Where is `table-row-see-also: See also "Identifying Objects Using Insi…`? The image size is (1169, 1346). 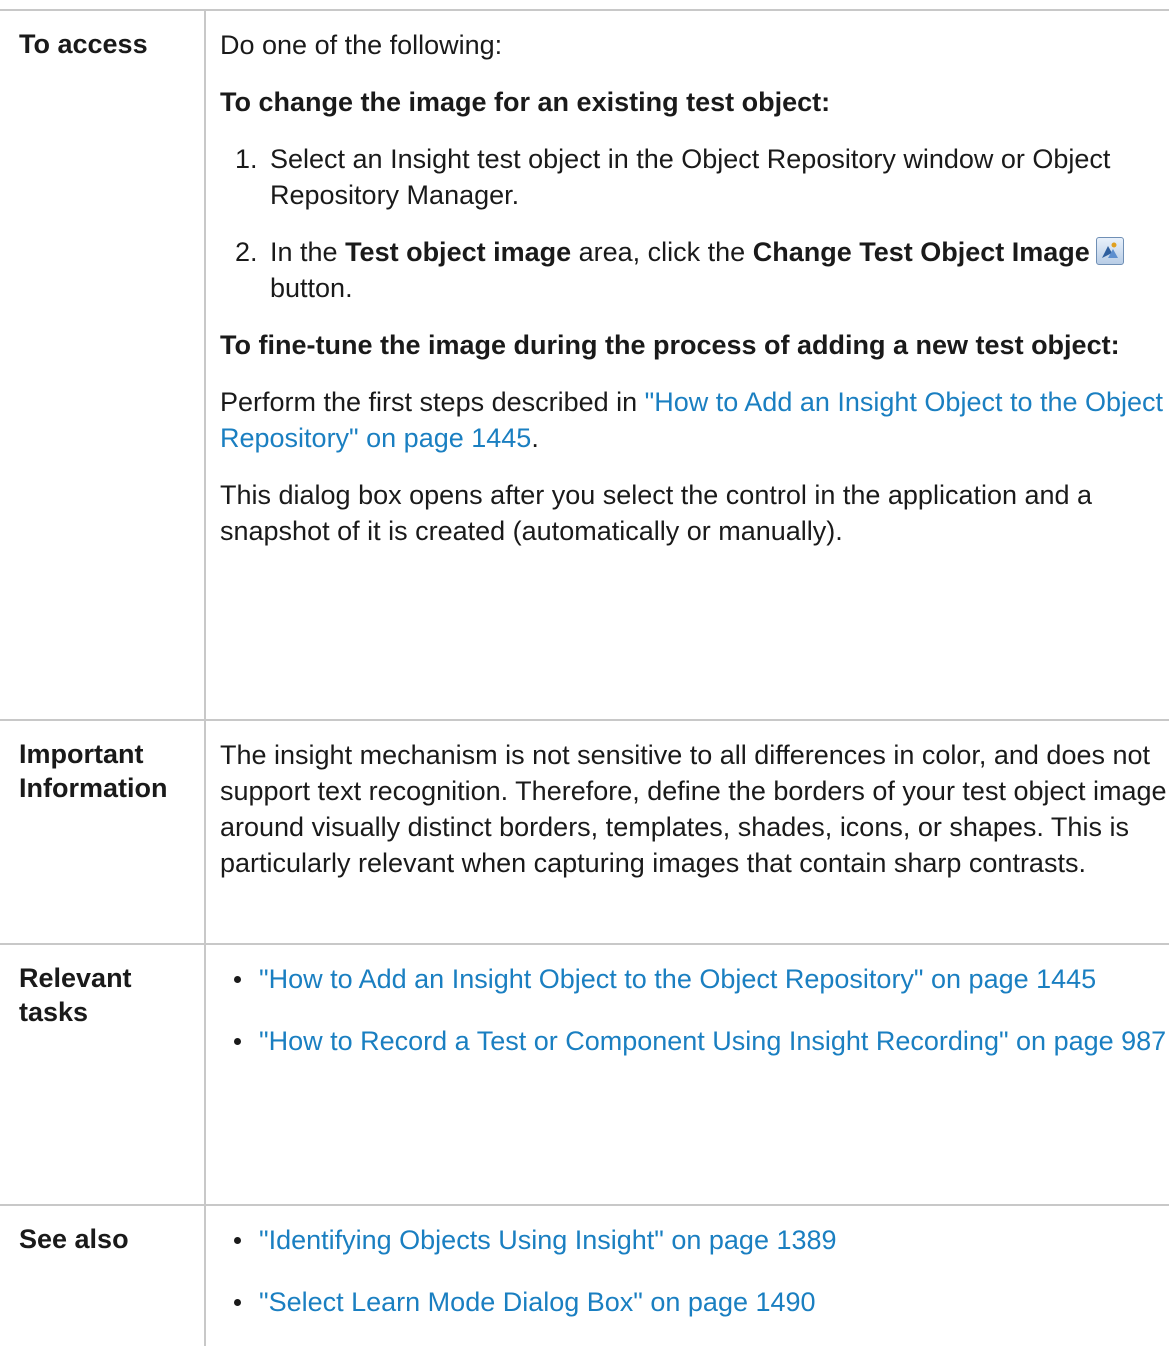
table-row-see-also: See also "Identifying Objects Using Insi… is located at coordinates (584, 1275).